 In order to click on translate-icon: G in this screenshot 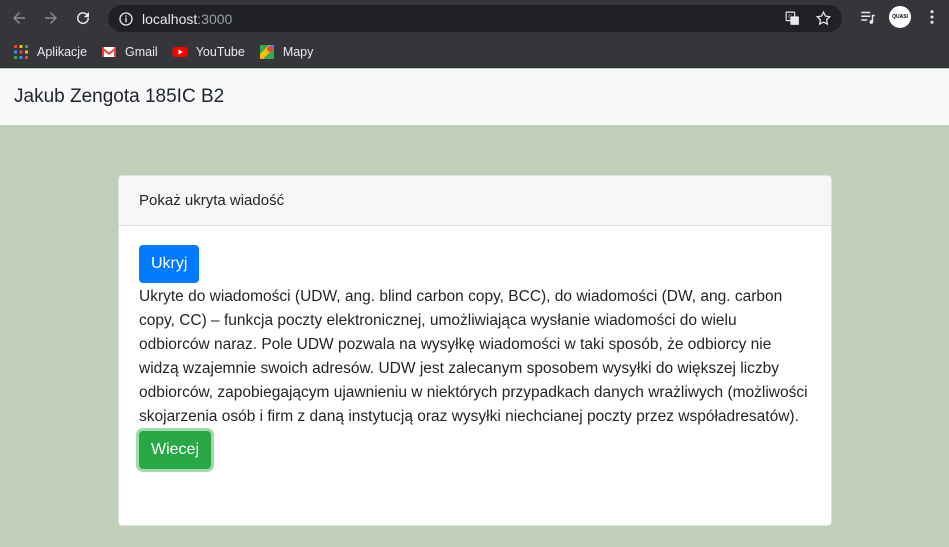, I will do `click(792, 18)`.